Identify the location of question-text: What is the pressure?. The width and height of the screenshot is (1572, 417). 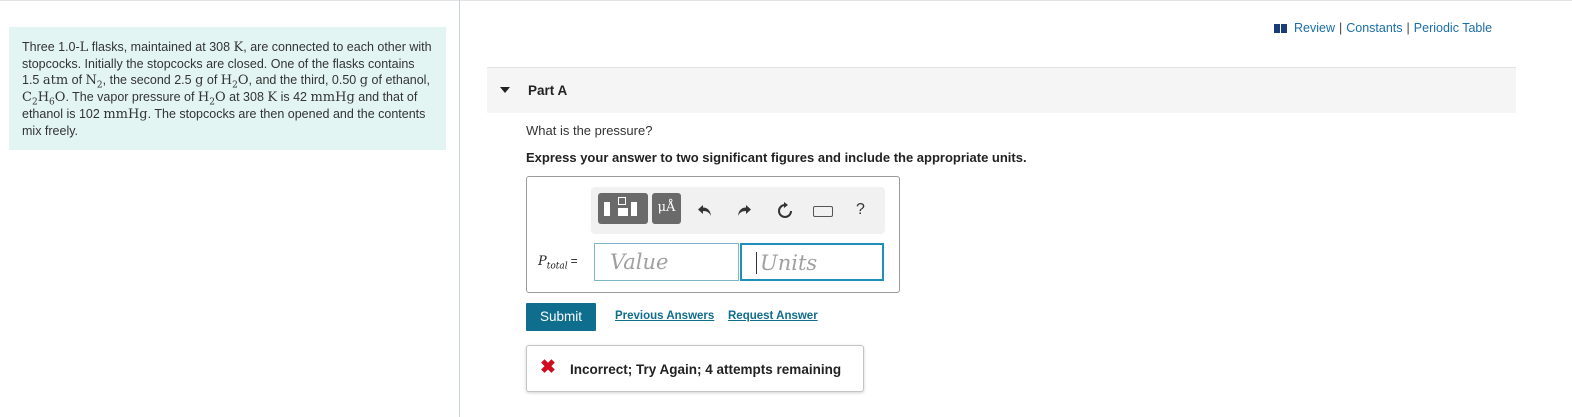
(589, 130).